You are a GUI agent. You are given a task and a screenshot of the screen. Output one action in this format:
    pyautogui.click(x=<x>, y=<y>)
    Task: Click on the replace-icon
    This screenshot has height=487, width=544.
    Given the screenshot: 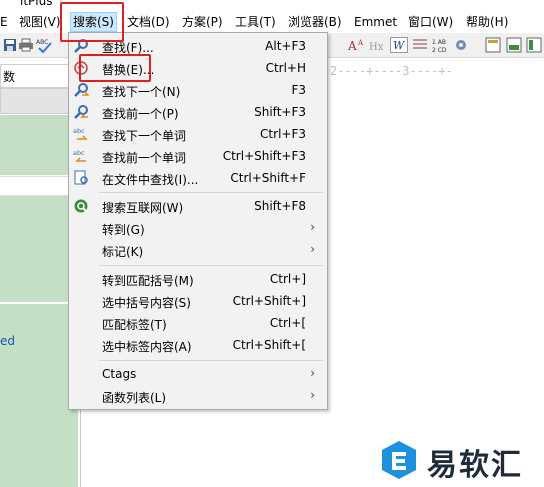 What is the action you would take?
    pyautogui.click(x=81, y=68)
    